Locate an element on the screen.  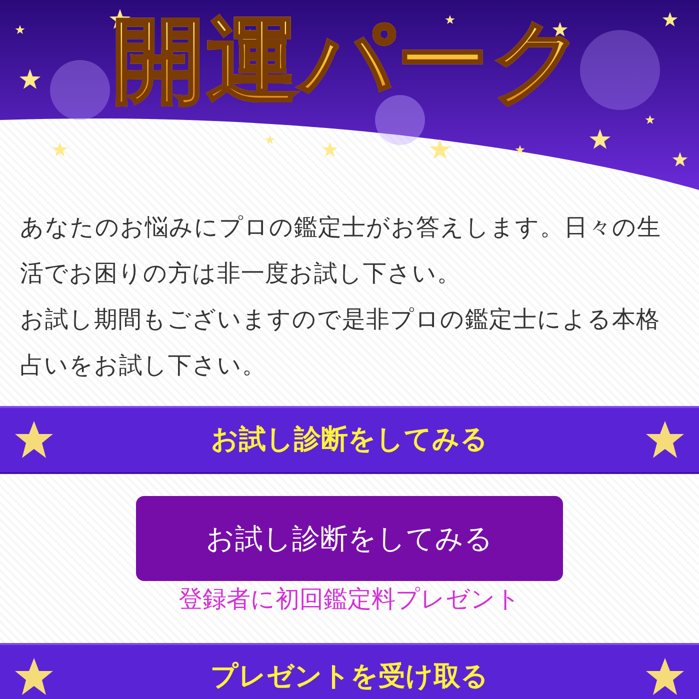
gift-note: 登録者に初回鑑定料プレゼント is located at coordinates (349, 599).